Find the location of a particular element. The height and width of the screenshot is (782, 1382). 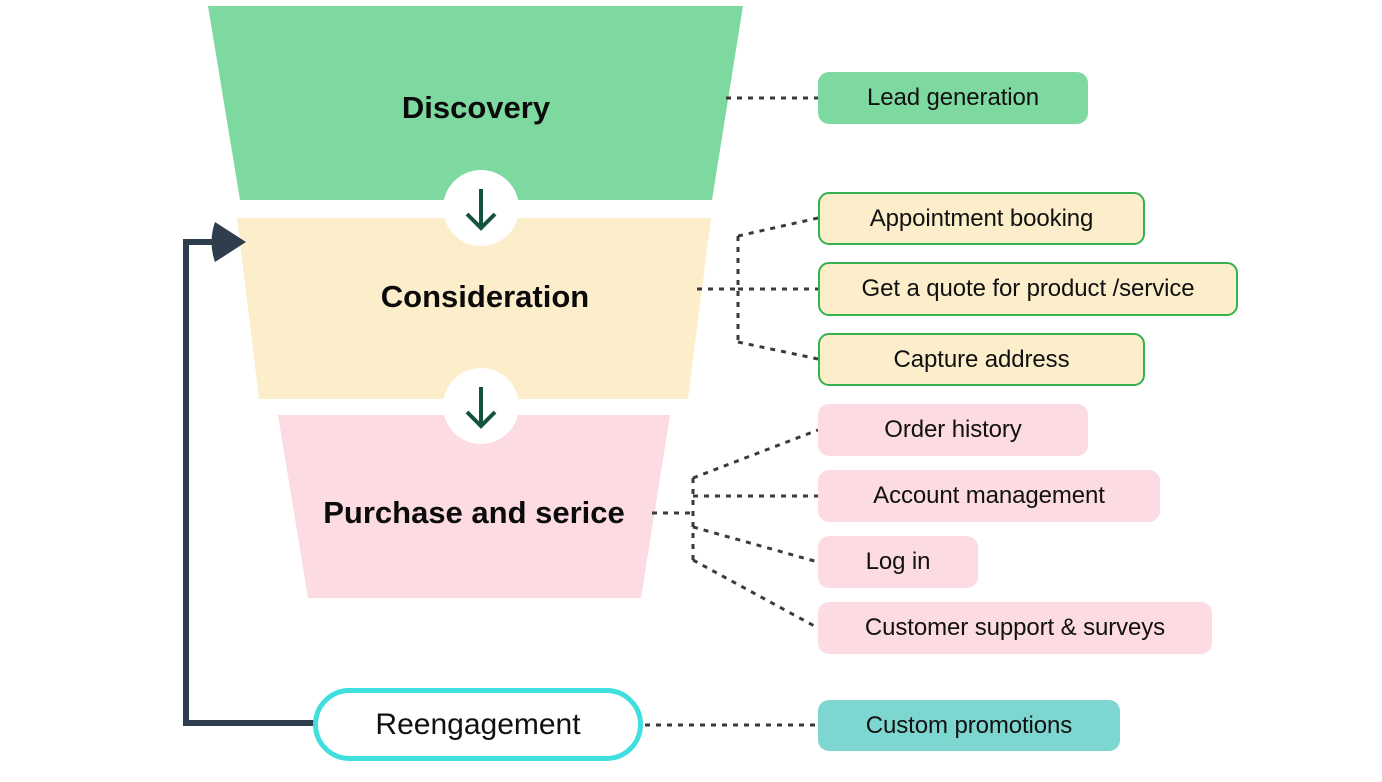

pill-order-history: Order history is located at coordinates (953, 430).